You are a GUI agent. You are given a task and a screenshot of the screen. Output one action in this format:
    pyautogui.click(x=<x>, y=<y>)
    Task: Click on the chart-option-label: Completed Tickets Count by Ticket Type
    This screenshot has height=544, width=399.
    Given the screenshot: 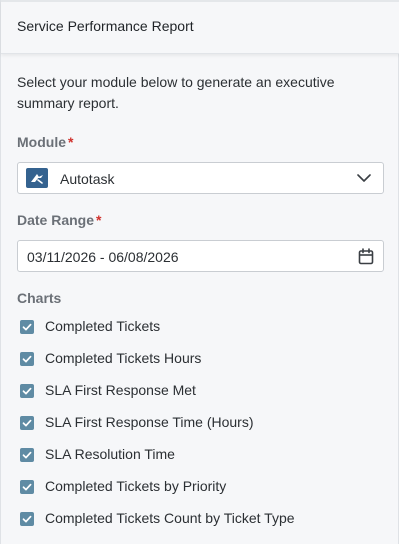 What is the action you would take?
    pyautogui.click(x=170, y=518)
    